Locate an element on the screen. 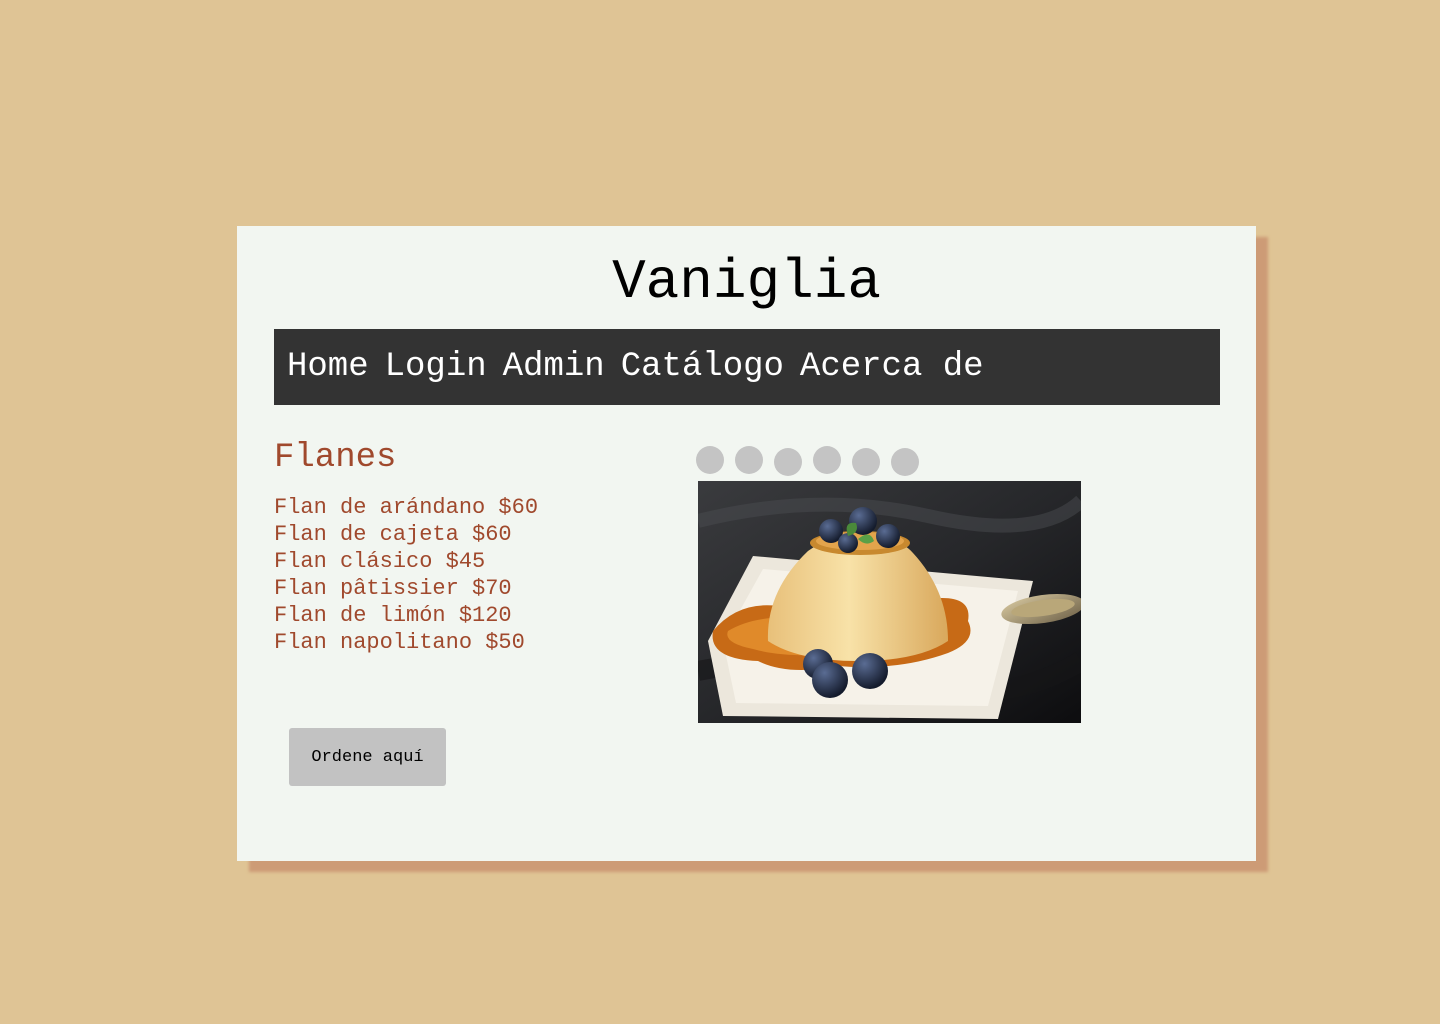 Image resolution: width=1440 pixels, height=1024 pixels. flan-illustration is located at coordinates (889, 602).